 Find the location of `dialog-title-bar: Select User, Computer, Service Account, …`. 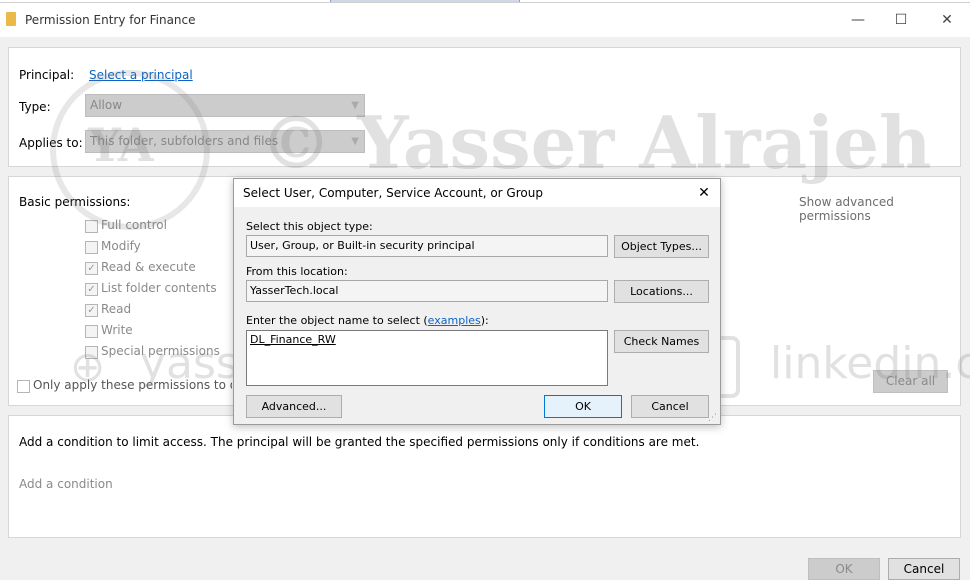

dialog-title-bar: Select User, Computer, Service Account, … is located at coordinates (477, 193).